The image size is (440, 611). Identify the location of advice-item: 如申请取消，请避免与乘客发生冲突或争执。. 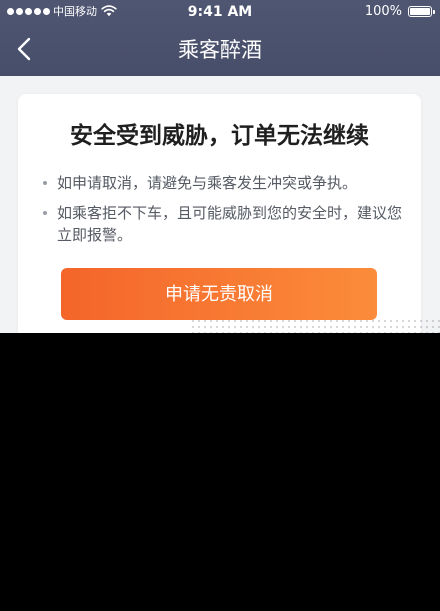
(223, 183).